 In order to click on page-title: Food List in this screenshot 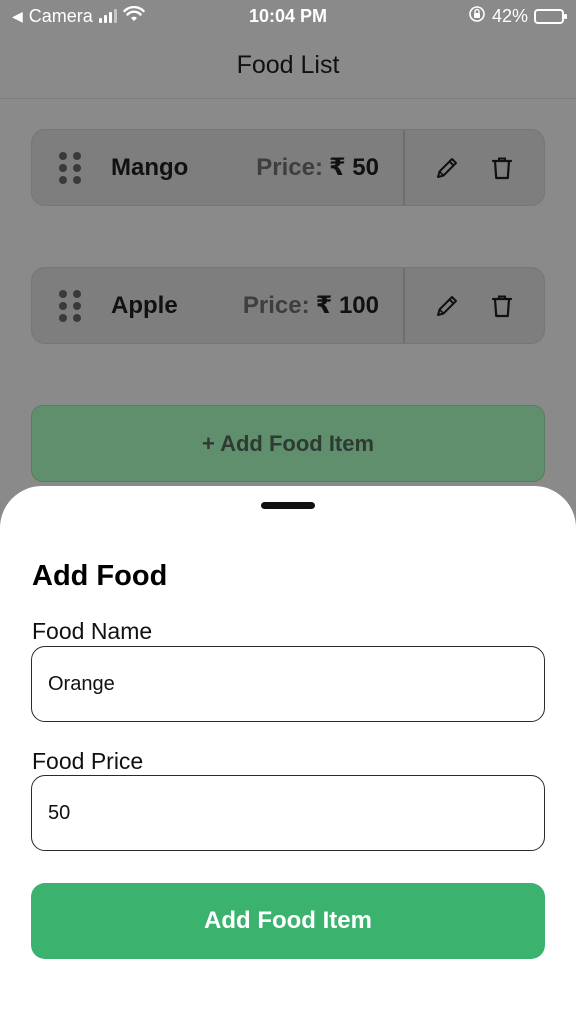, I will do `click(288, 64)`.